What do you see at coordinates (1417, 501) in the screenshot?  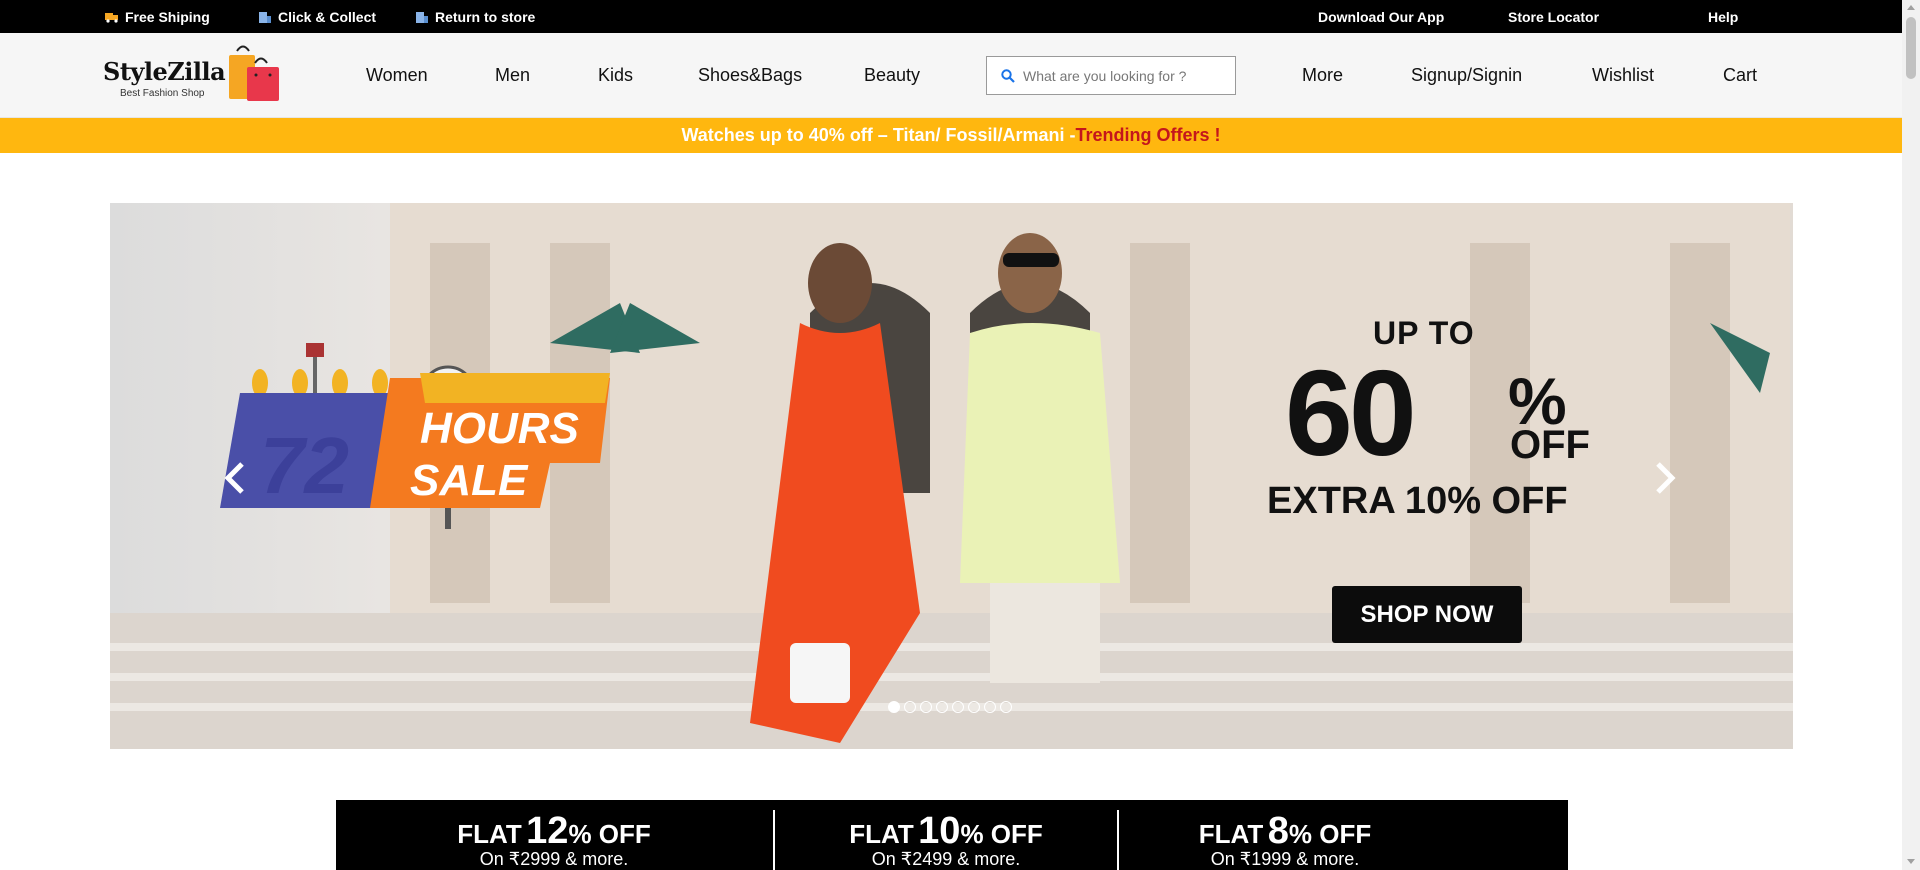 I see `sale-extra-discount: EXTRA 10% OFF` at bounding box center [1417, 501].